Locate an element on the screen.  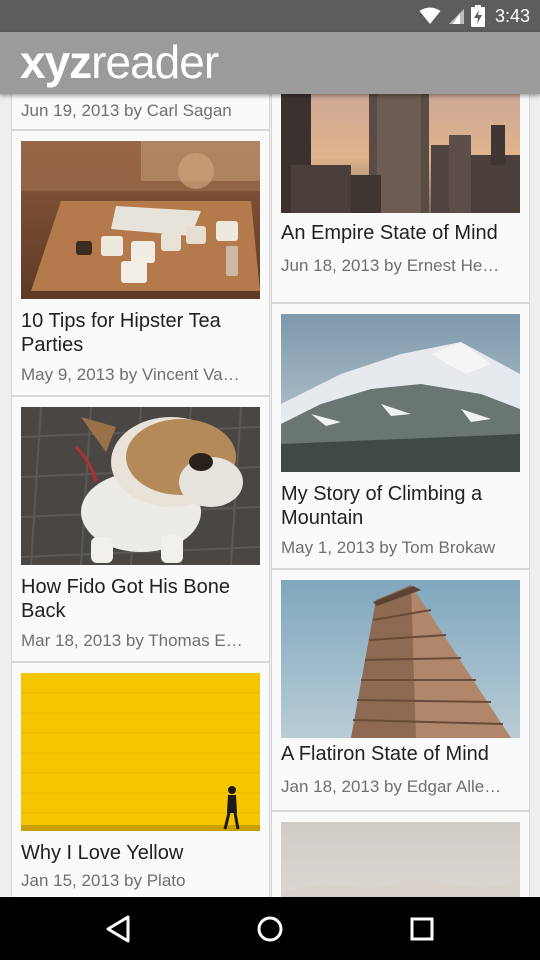
logo-light-text: reader is located at coordinates (155, 62).